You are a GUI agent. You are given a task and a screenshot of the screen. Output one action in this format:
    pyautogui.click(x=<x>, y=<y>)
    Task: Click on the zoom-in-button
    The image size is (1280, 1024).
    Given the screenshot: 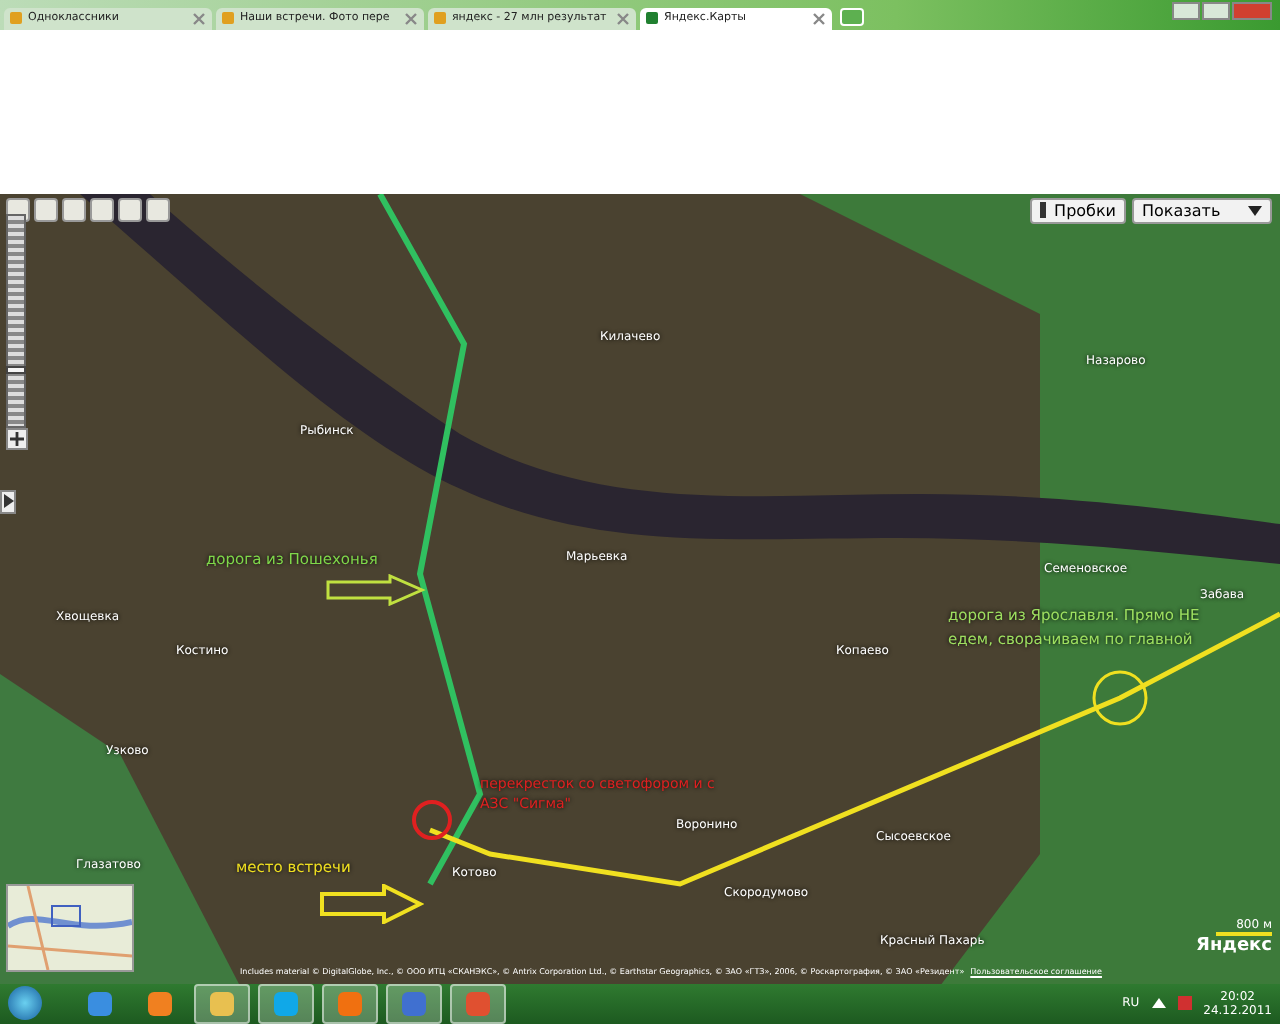 What is the action you would take?
    pyautogui.click(x=17, y=438)
    